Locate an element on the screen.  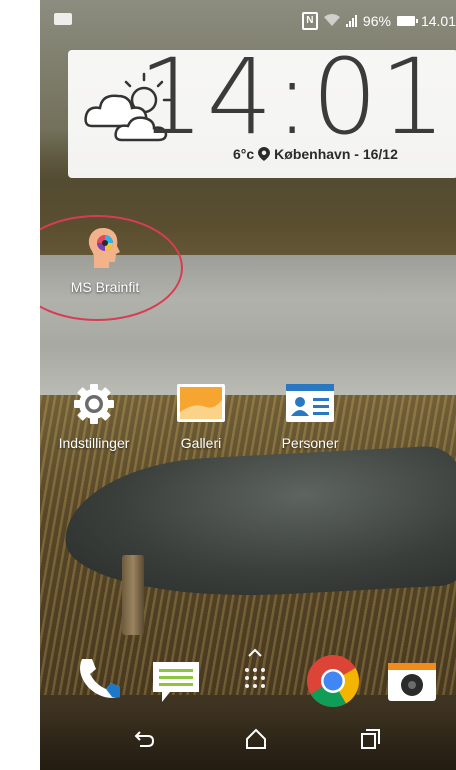
app-settings: Indstillinger is located at coordinates (94, 416).